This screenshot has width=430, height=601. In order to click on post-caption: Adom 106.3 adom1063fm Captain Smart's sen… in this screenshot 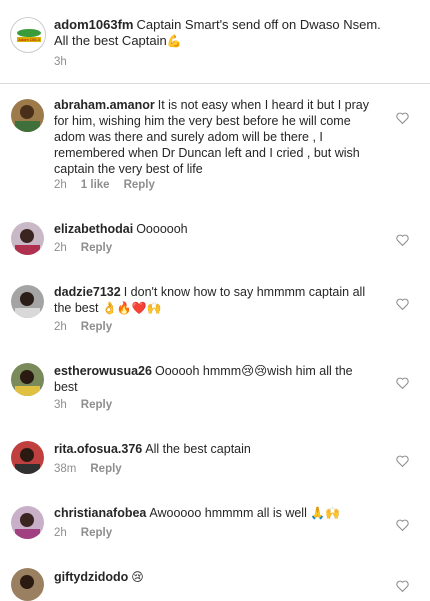, I will do `click(215, 42)`.